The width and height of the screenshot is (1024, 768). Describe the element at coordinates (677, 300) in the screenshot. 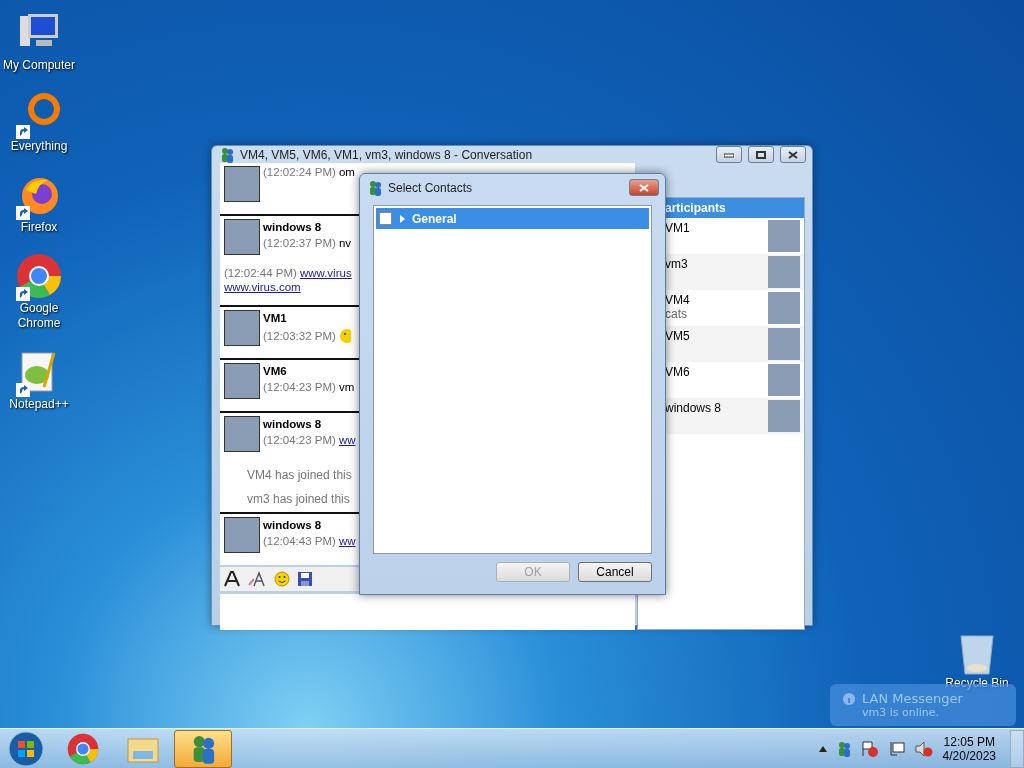

I see `participant-name: VM4` at that location.